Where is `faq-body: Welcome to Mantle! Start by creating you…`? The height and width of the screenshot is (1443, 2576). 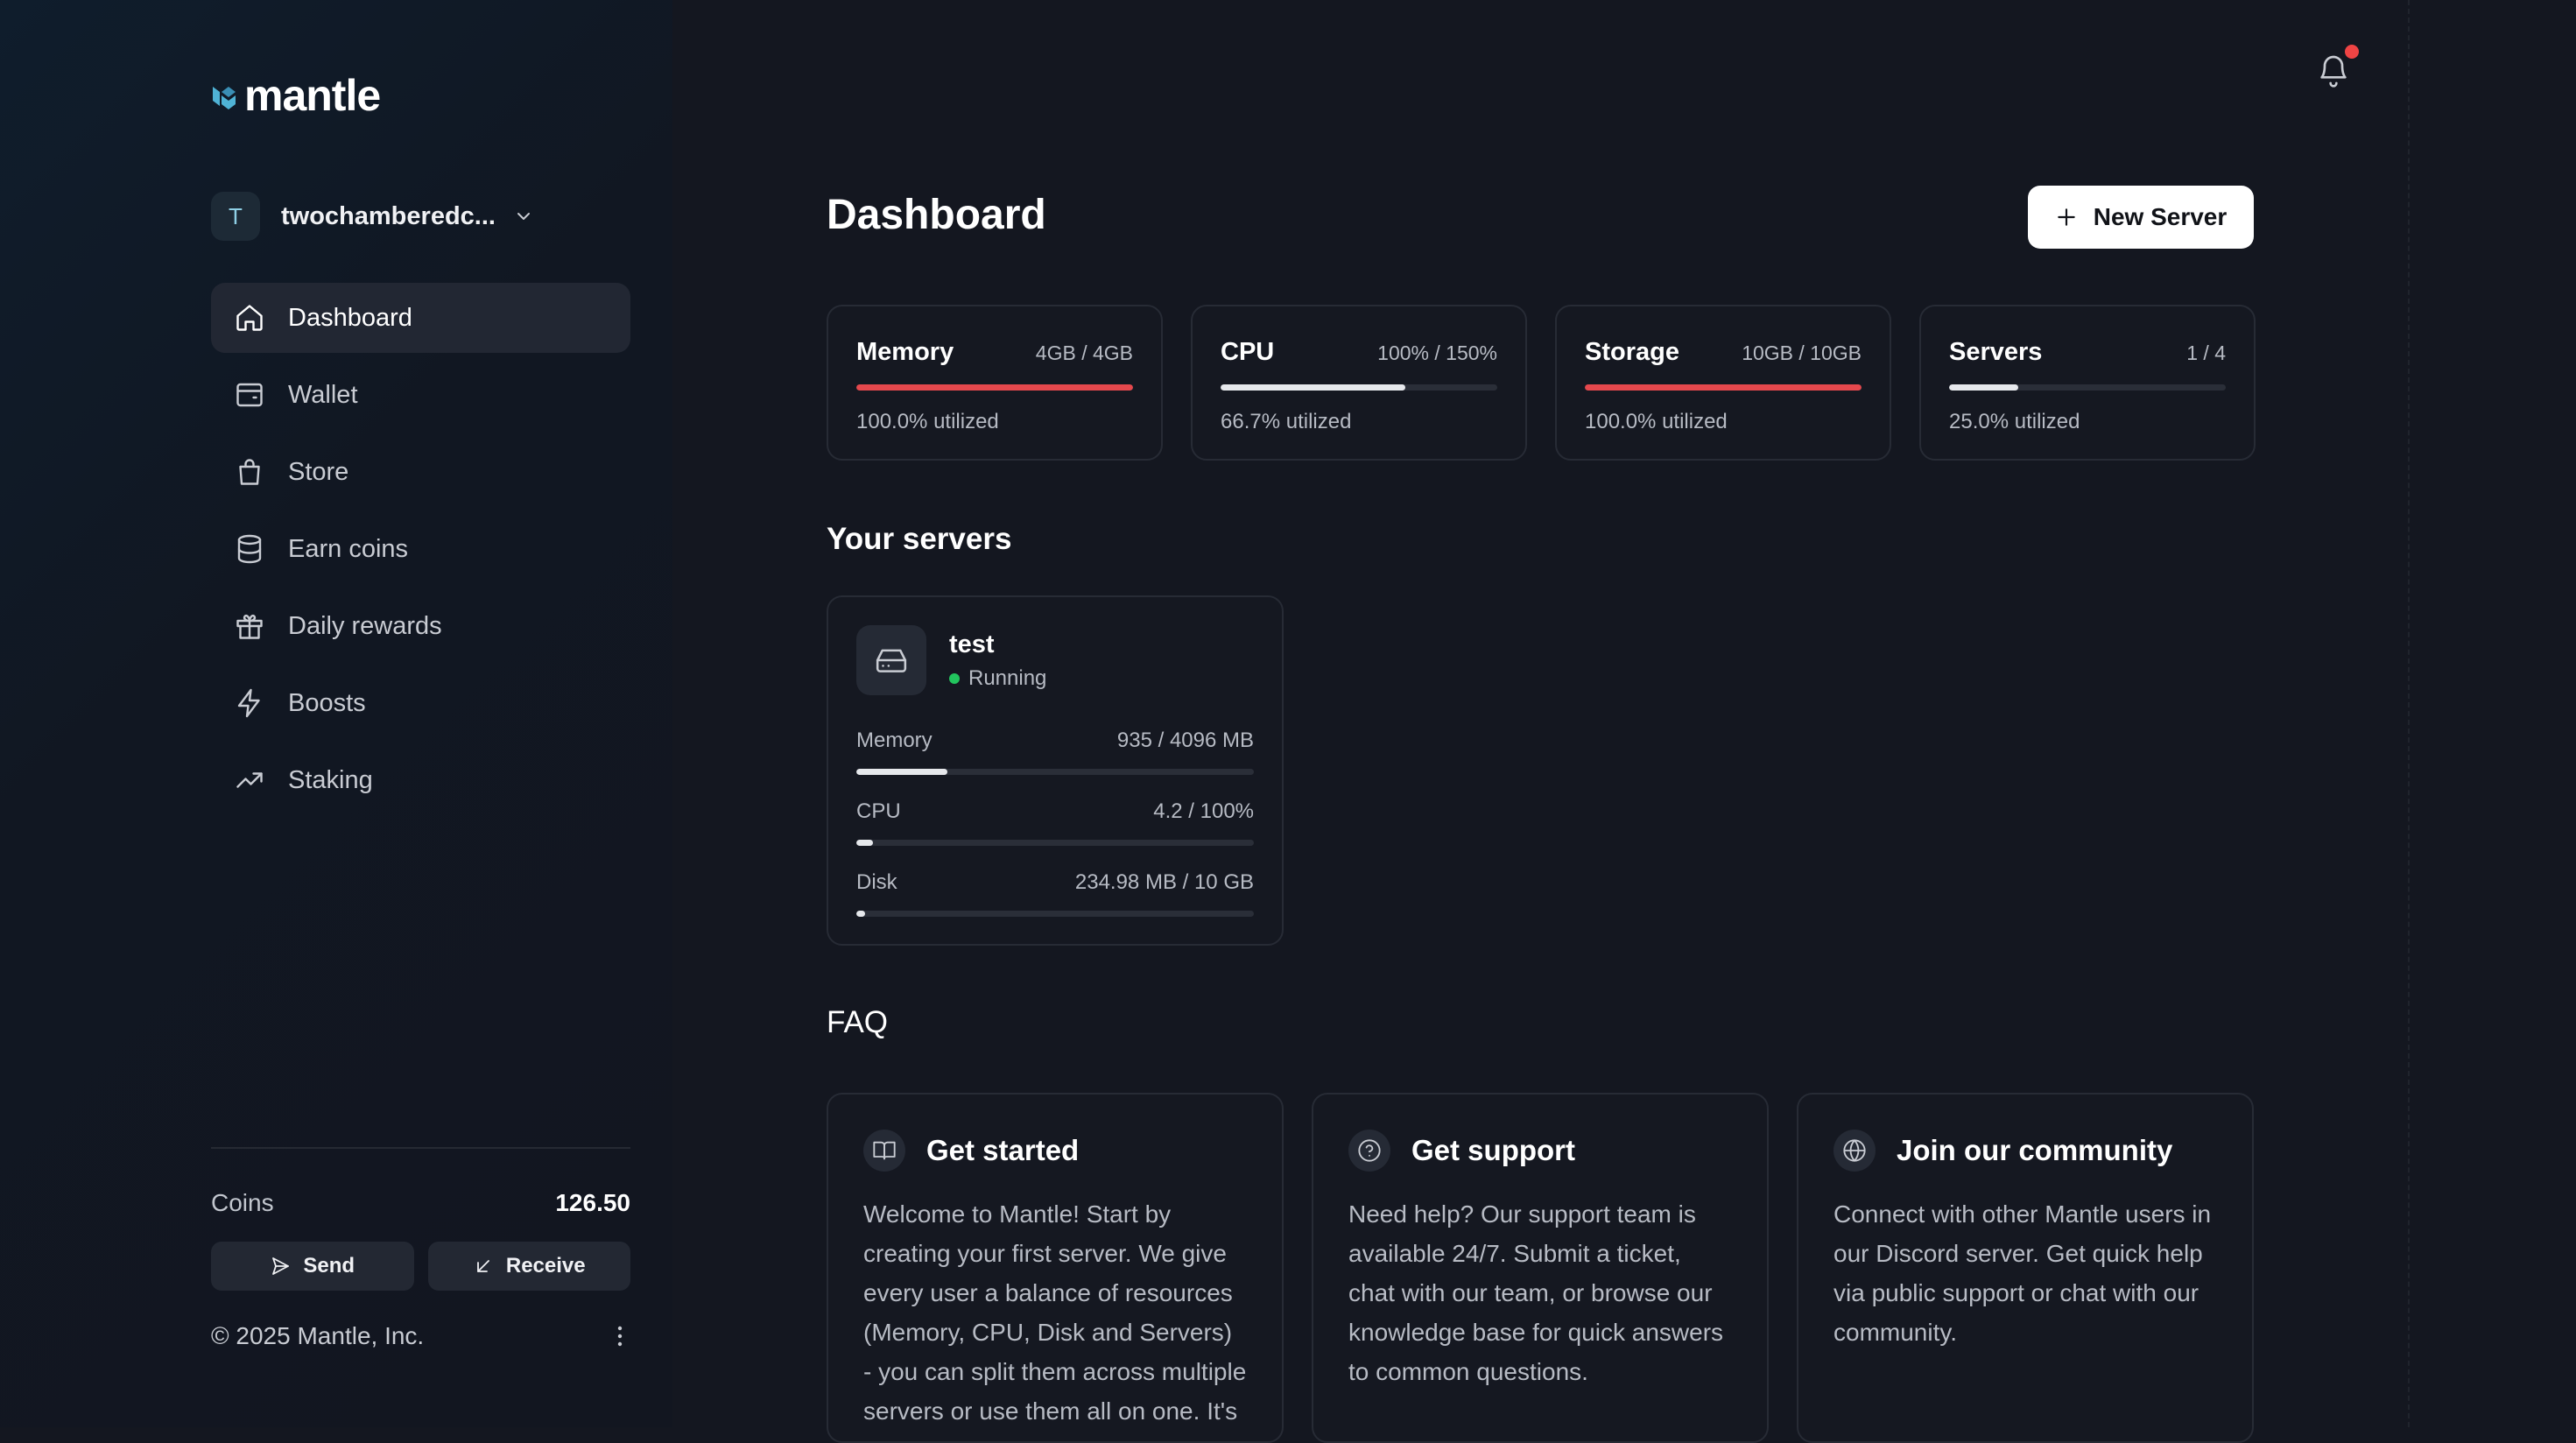
faq-body: Welcome to Mantle! Start by creating you… is located at coordinates (1055, 1312).